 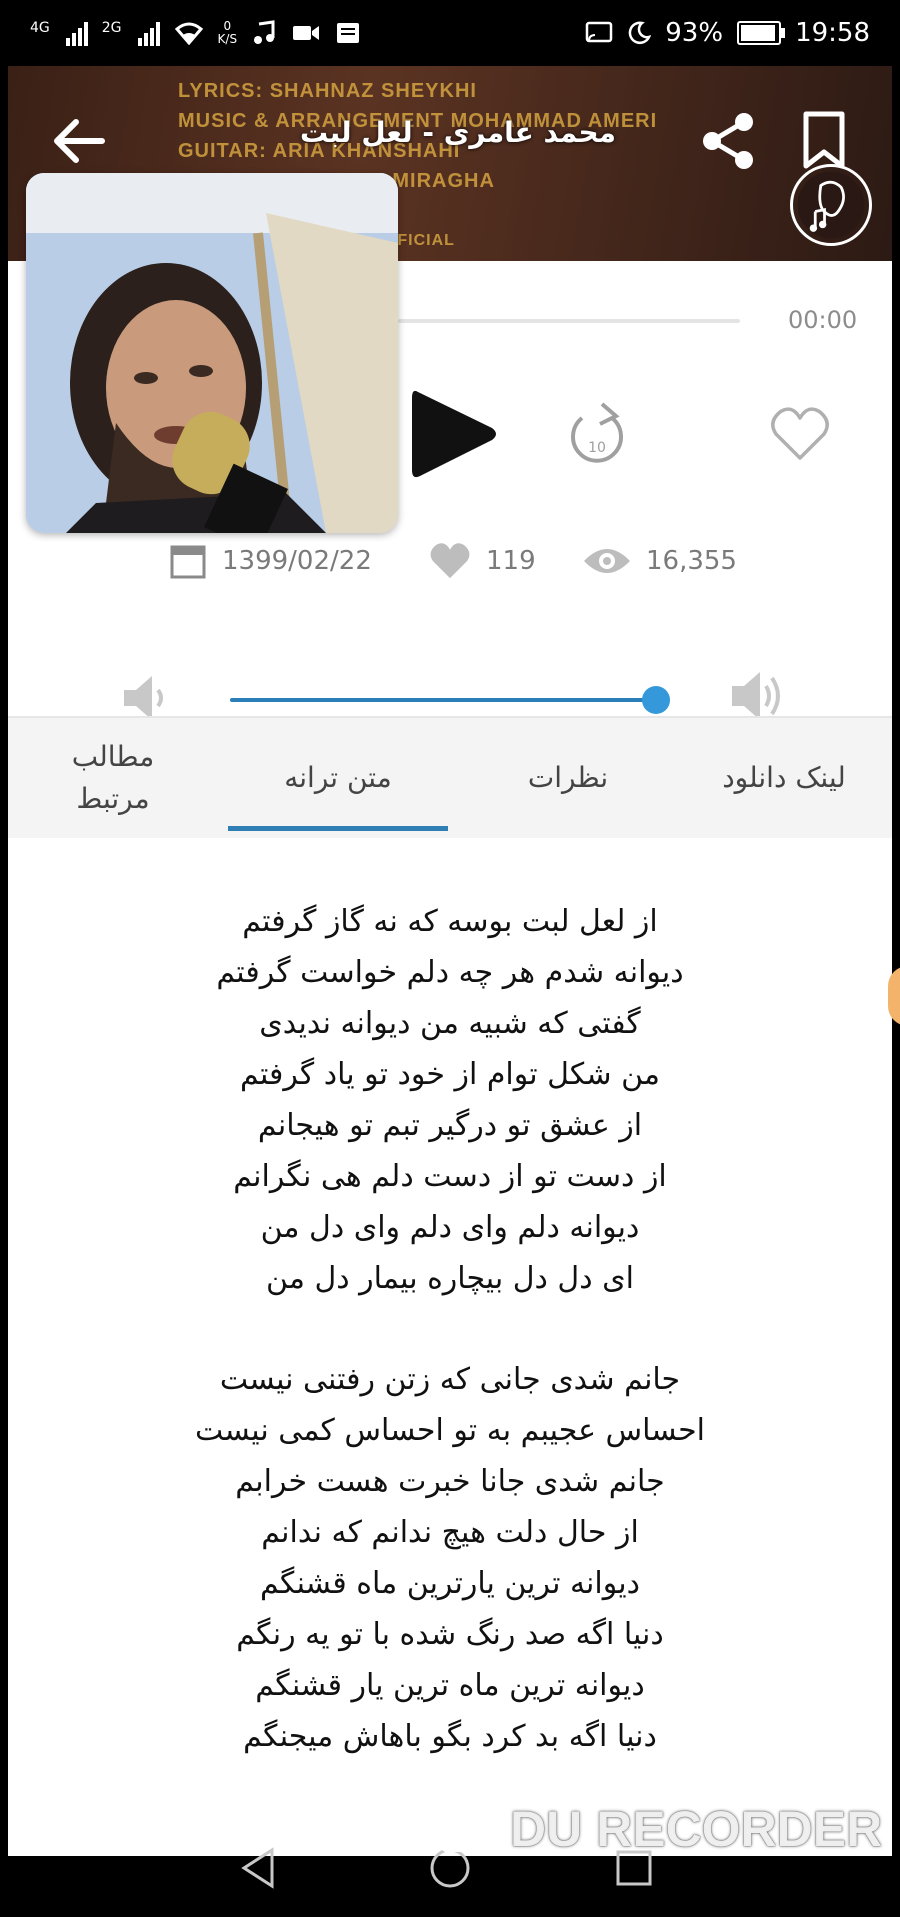 What do you see at coordinates (450, 1278) in the screenshot?
I see `lyric-line: ای دل دل بیچاره بیمار دل من` at bounding box center [450, 1278].